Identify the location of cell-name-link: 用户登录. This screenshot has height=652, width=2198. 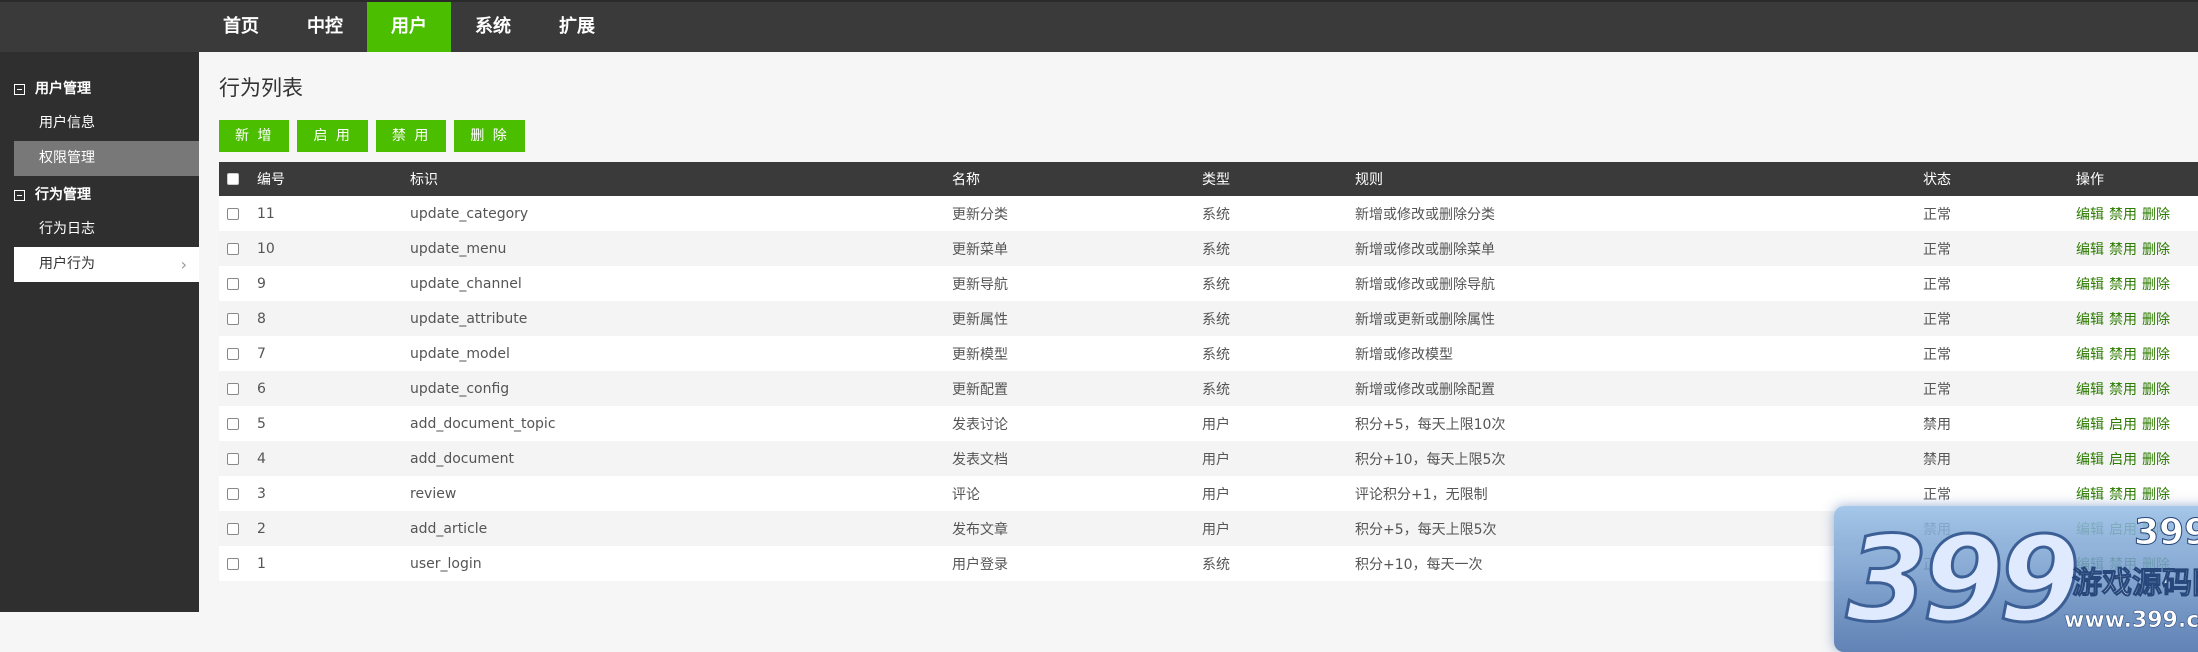
(1077, 563).